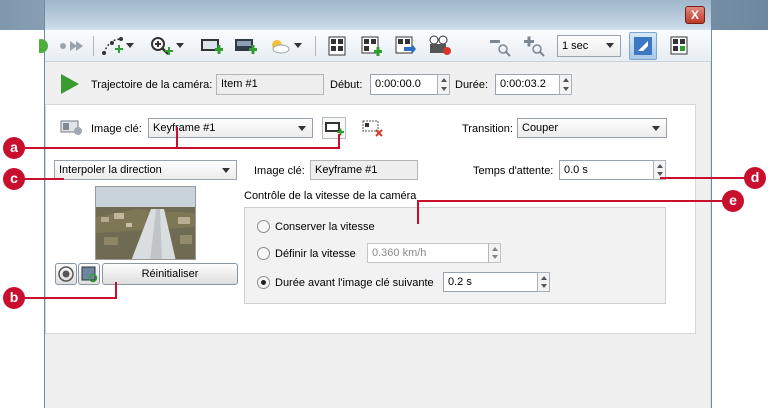 The width and height of the screenshot is (768, 408). What do you see at coordinates (364, 170) in the screenshot?
I see `keyframe-info-field: Keyframe #1` at bounding box center [364, 170].